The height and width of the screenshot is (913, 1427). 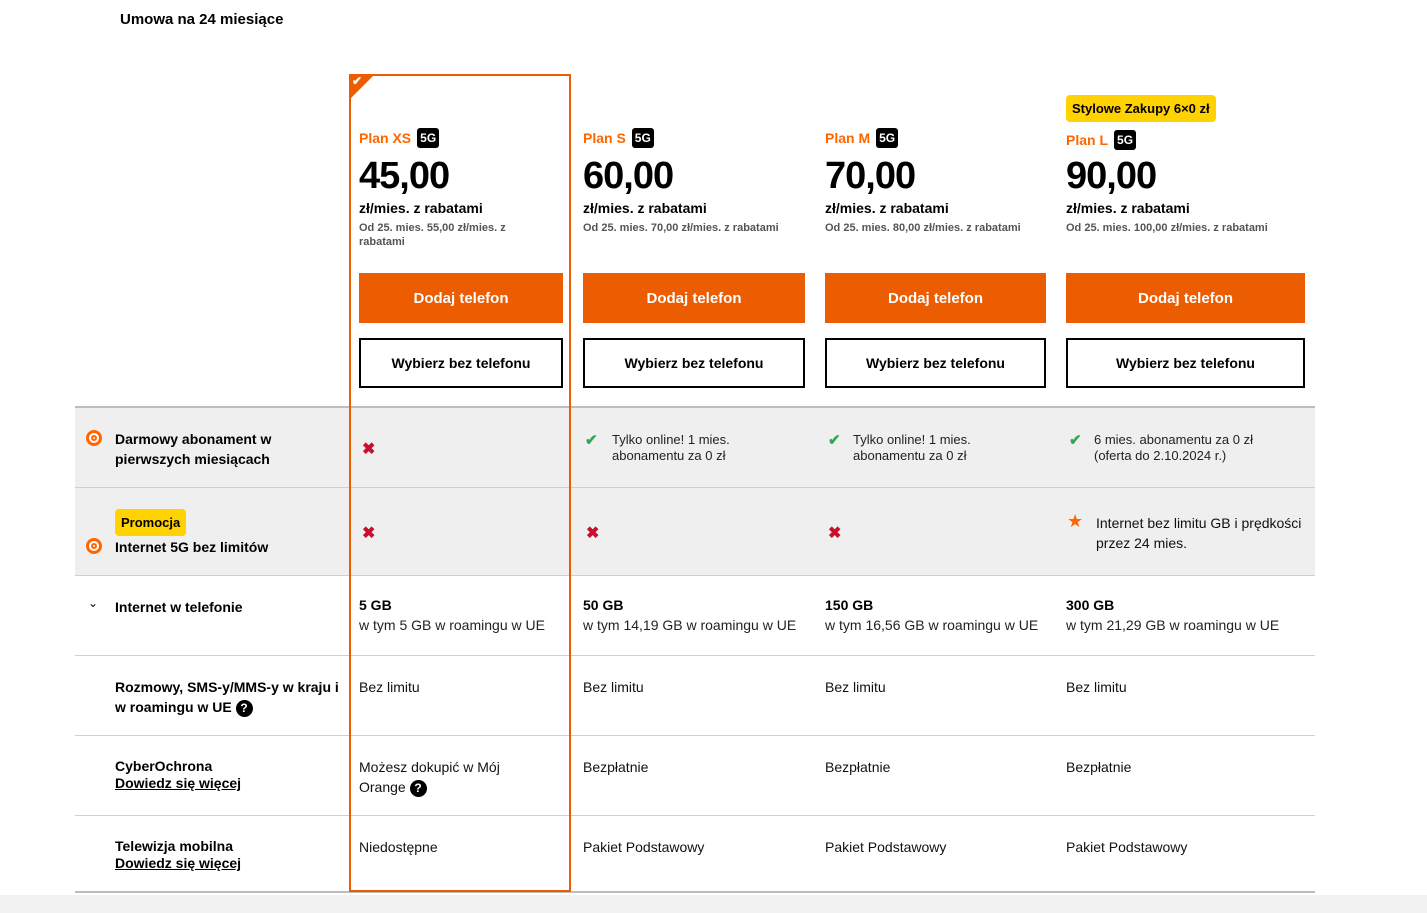 What do you see at coordinates (849, 605) in the screenshot?
I see `data-amount: 150 GB` at bounding box center [849, 605].